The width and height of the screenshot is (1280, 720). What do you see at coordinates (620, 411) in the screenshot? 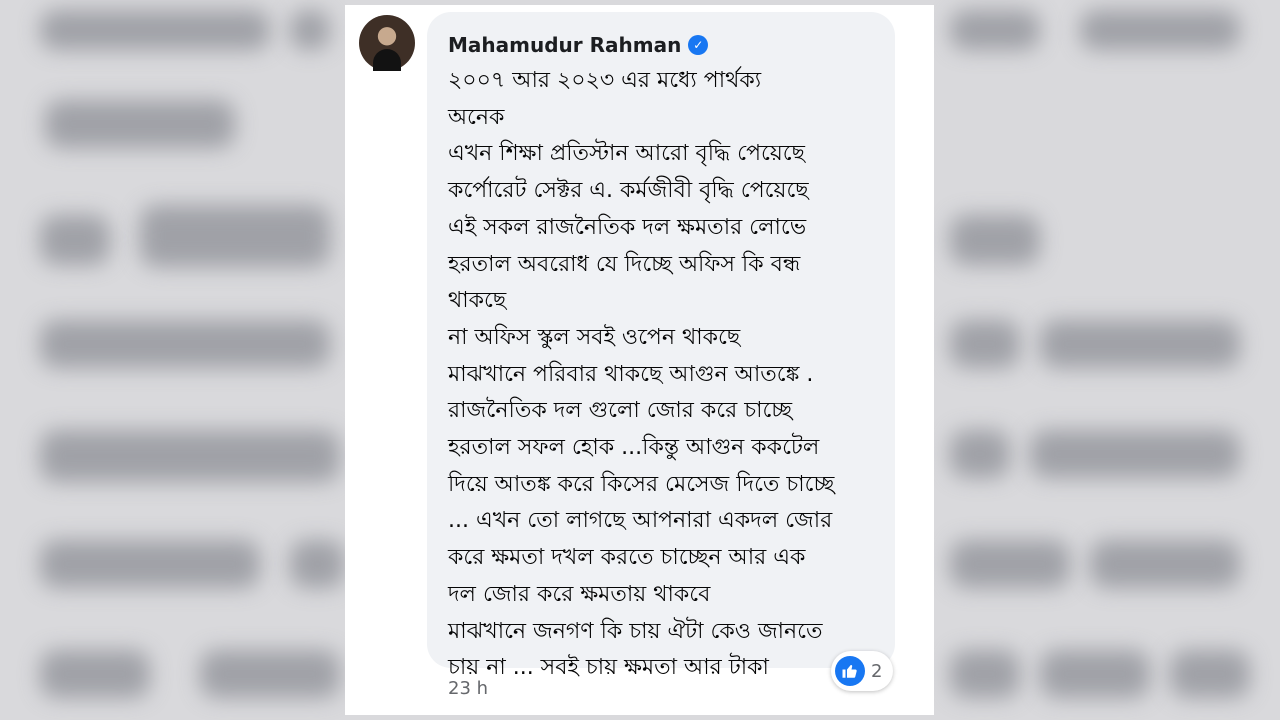
I see `comment-line: রাজনৈতিক দল গুলো জোর করে চাচ্ছে` at bounding box center [620, 411].